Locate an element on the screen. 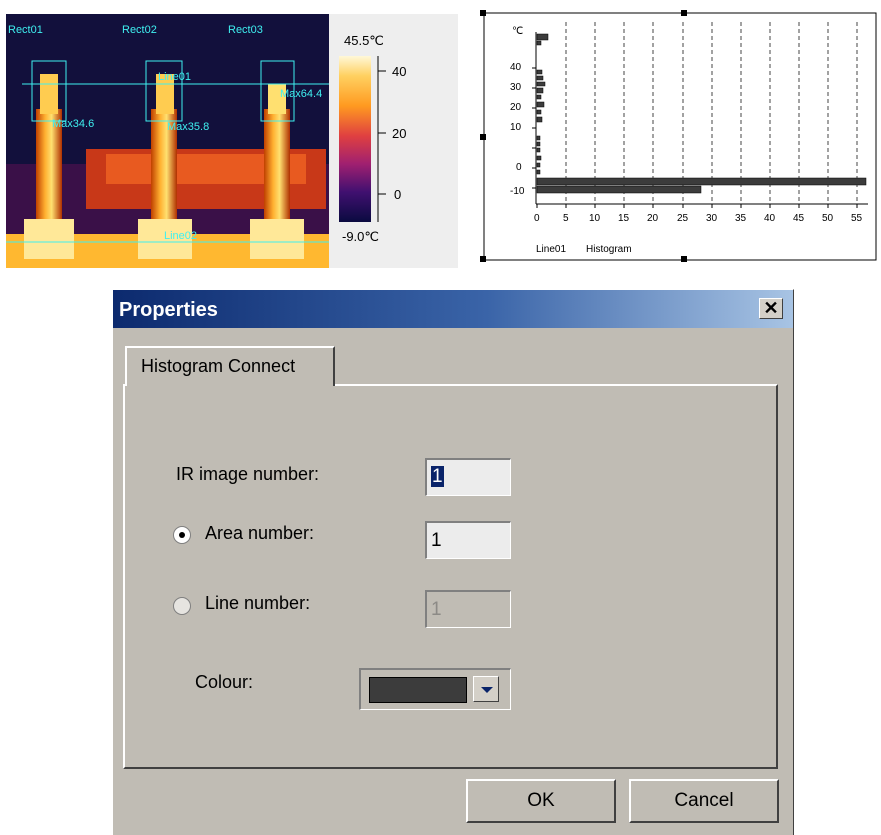  colour-swatch is located at coordinates (418, 690).